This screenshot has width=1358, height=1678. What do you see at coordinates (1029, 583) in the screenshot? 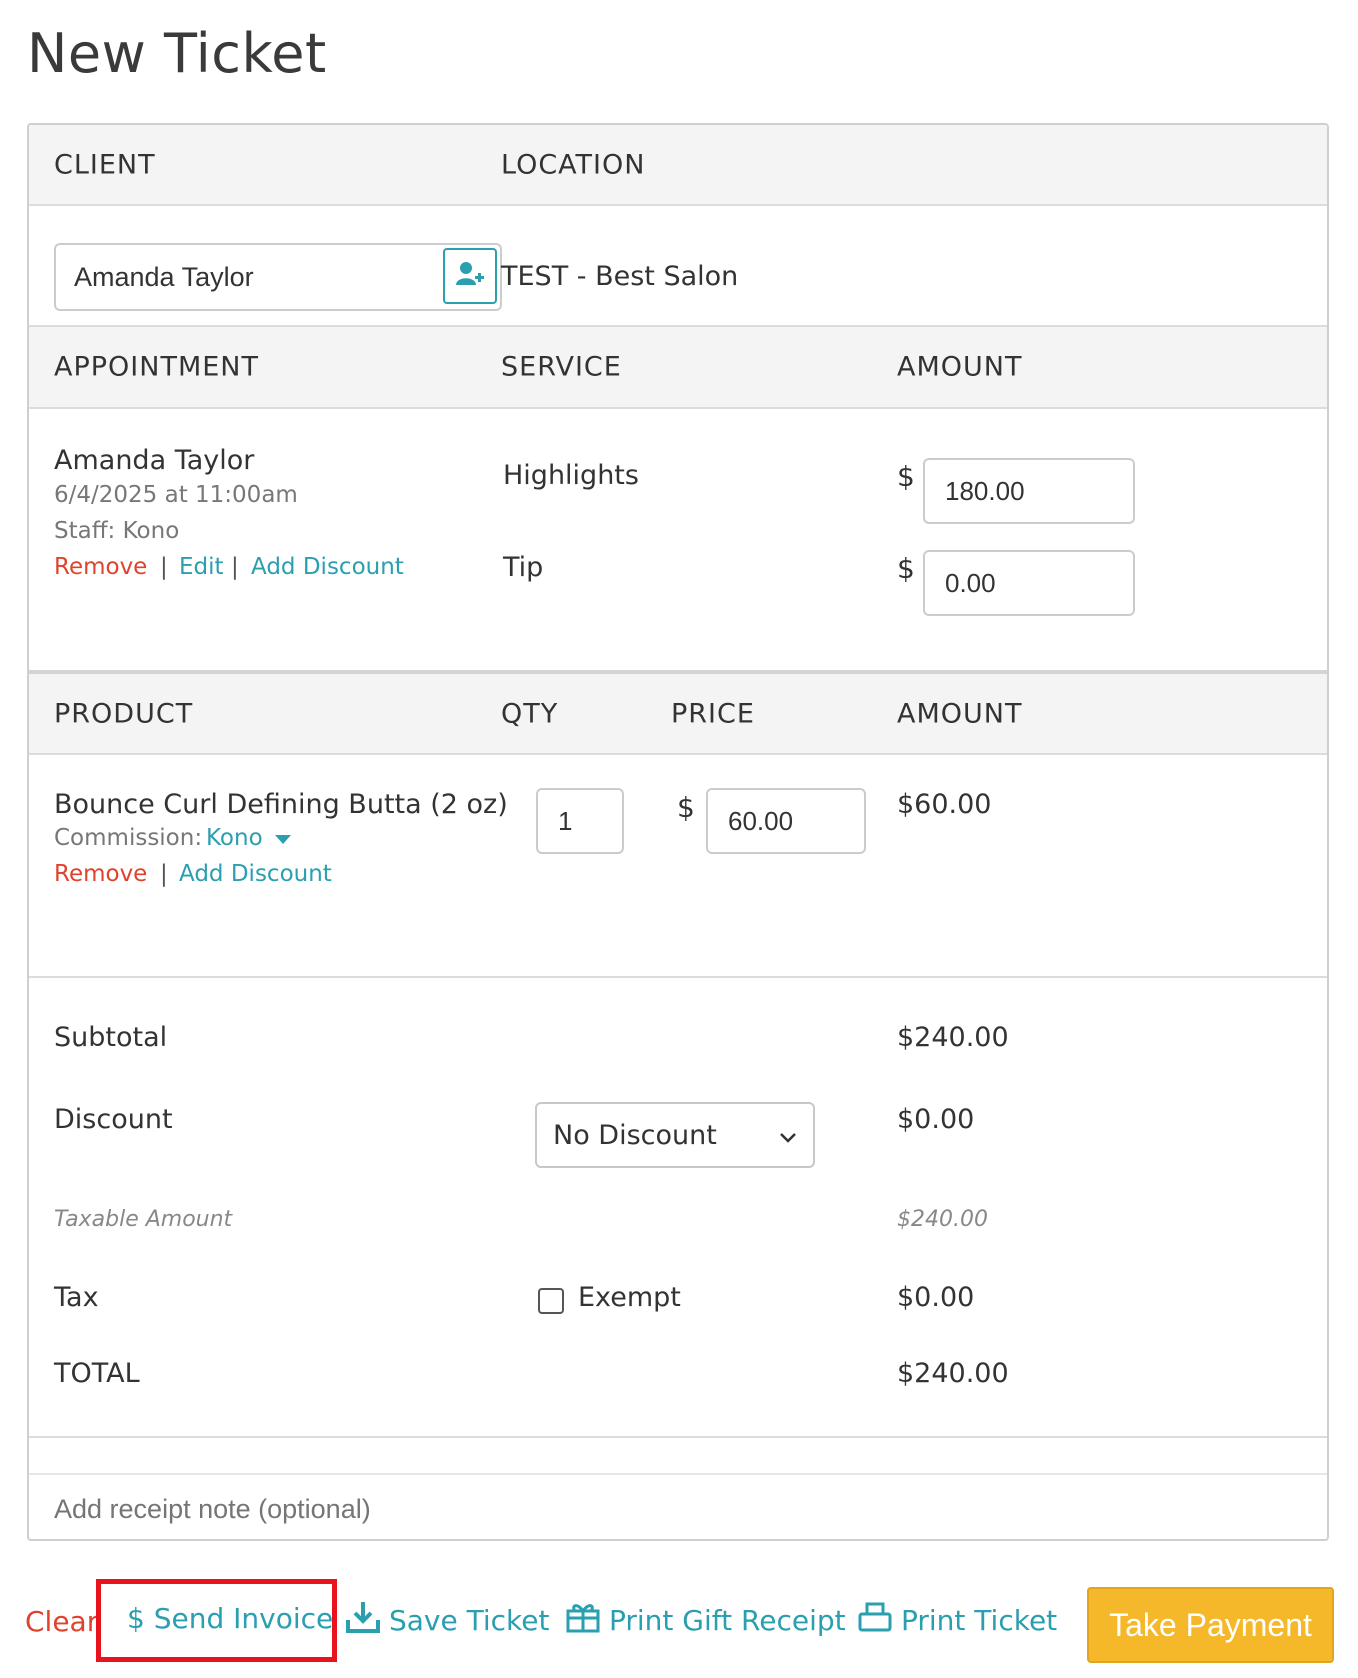
I see `tip-amount-input` at bounding box center [1029, 583].